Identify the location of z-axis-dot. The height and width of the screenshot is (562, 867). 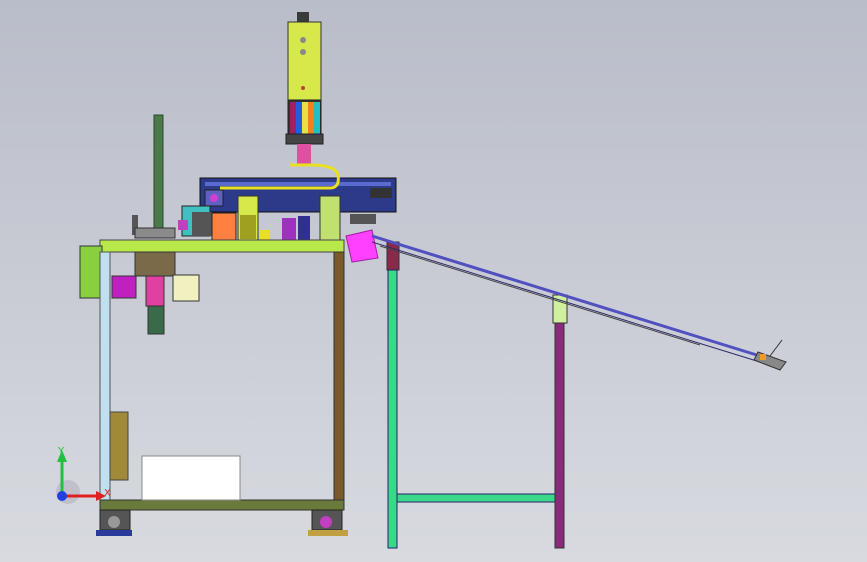
(62, 496).